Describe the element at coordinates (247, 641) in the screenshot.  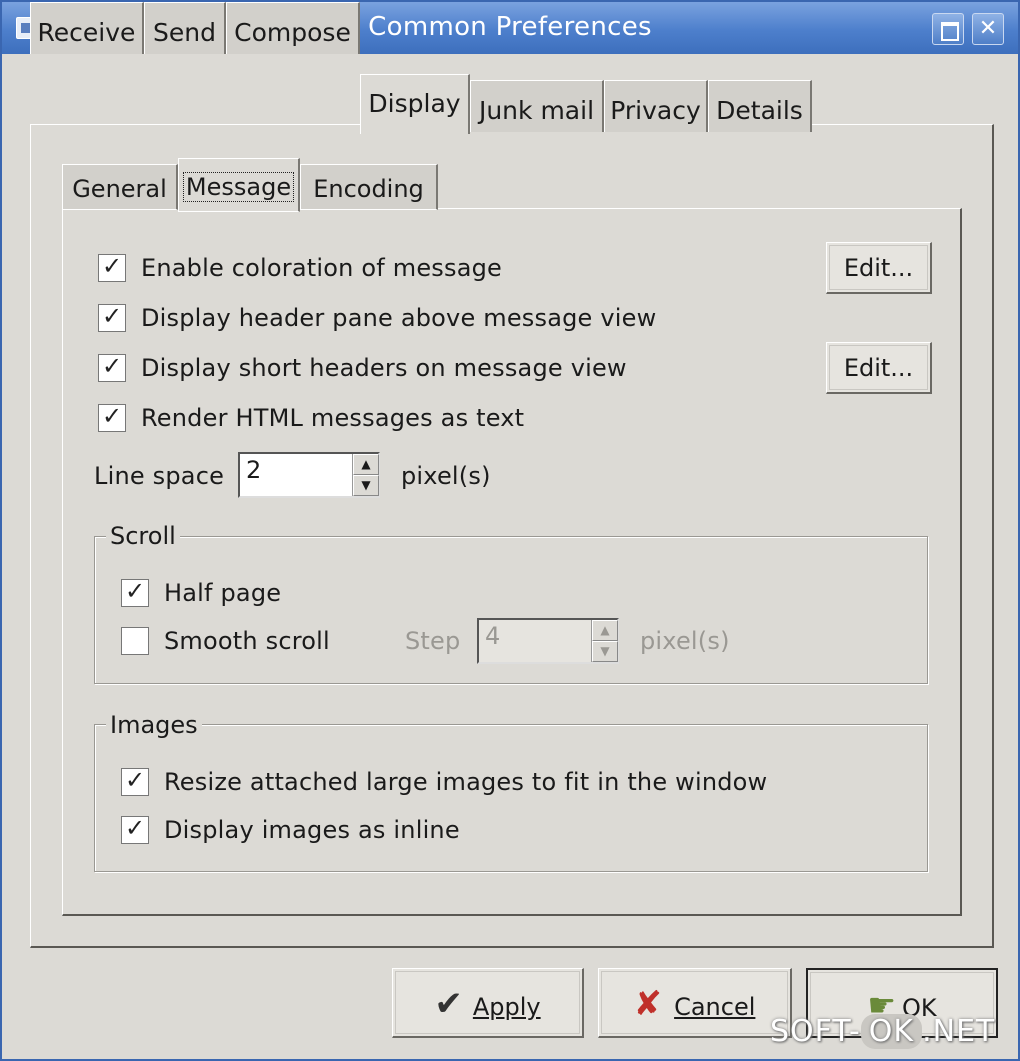
I see `smooth-scroll-label: Smooth scroll` at that location.